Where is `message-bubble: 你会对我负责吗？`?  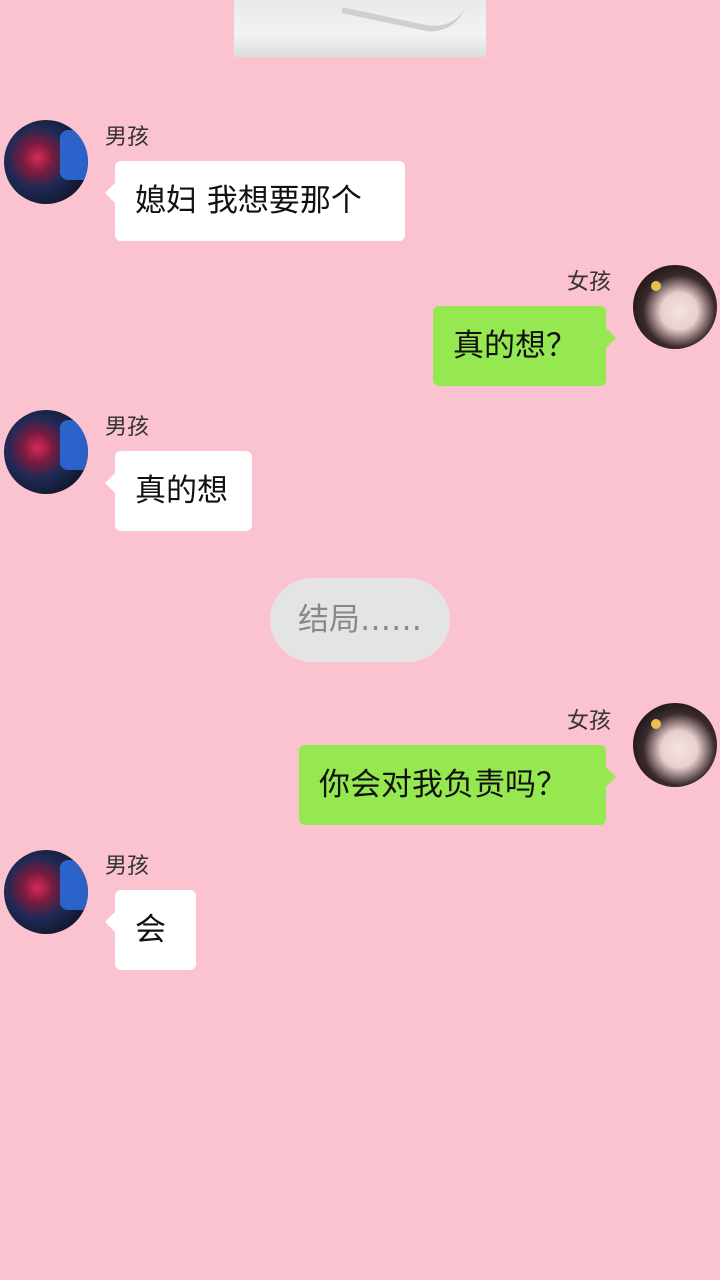 message-bubble: 你会对我负责吗？ is located at coordinates (457, 785).